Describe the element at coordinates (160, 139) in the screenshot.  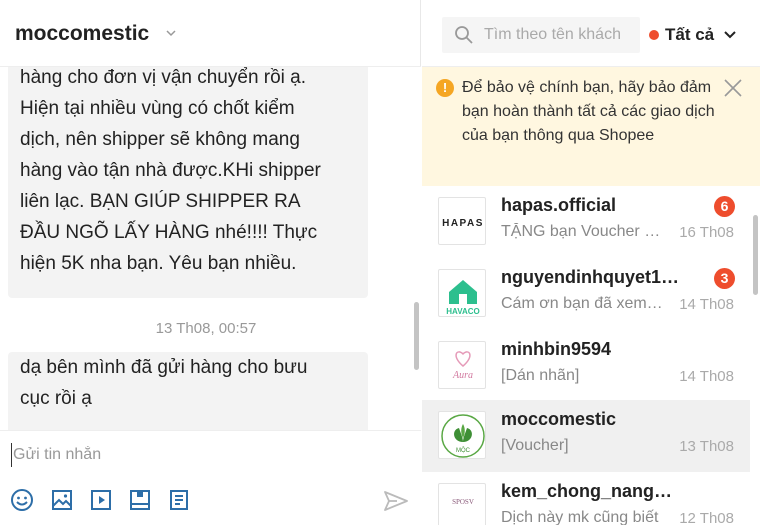
I see `message-line: dịch, nên shipper sẽ không mang` at that location.